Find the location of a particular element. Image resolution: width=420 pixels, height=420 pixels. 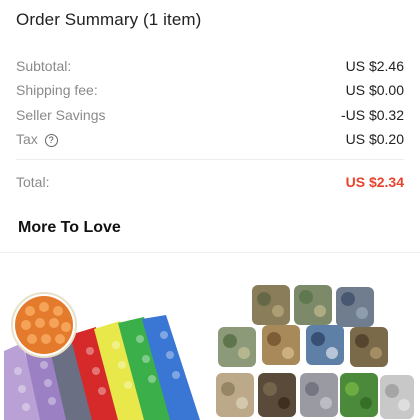

seller-savings-value: -US $0.32 is located at coordinates (372, 115).